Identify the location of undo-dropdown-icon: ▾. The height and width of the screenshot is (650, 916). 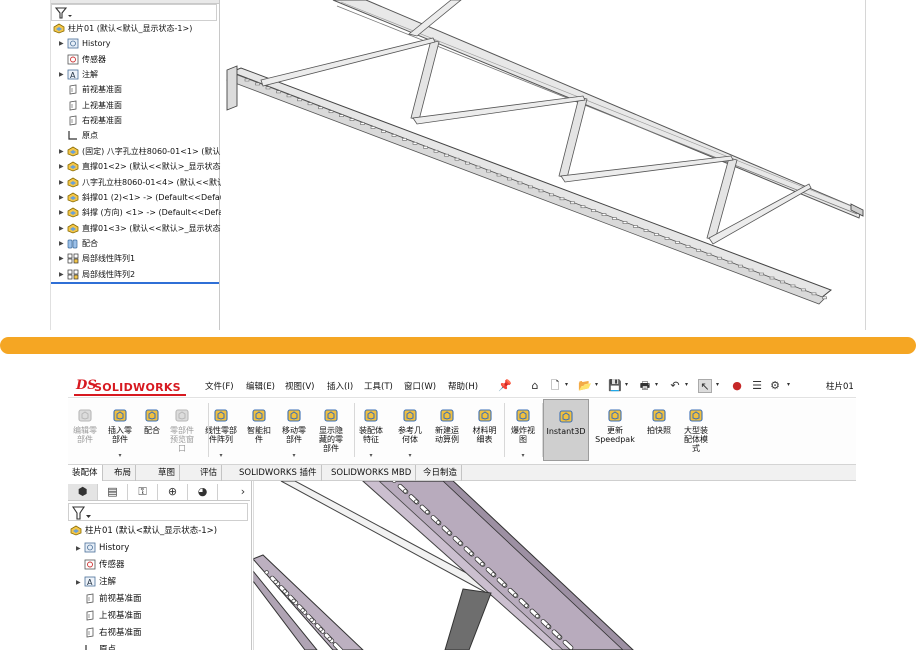
(686, 384).